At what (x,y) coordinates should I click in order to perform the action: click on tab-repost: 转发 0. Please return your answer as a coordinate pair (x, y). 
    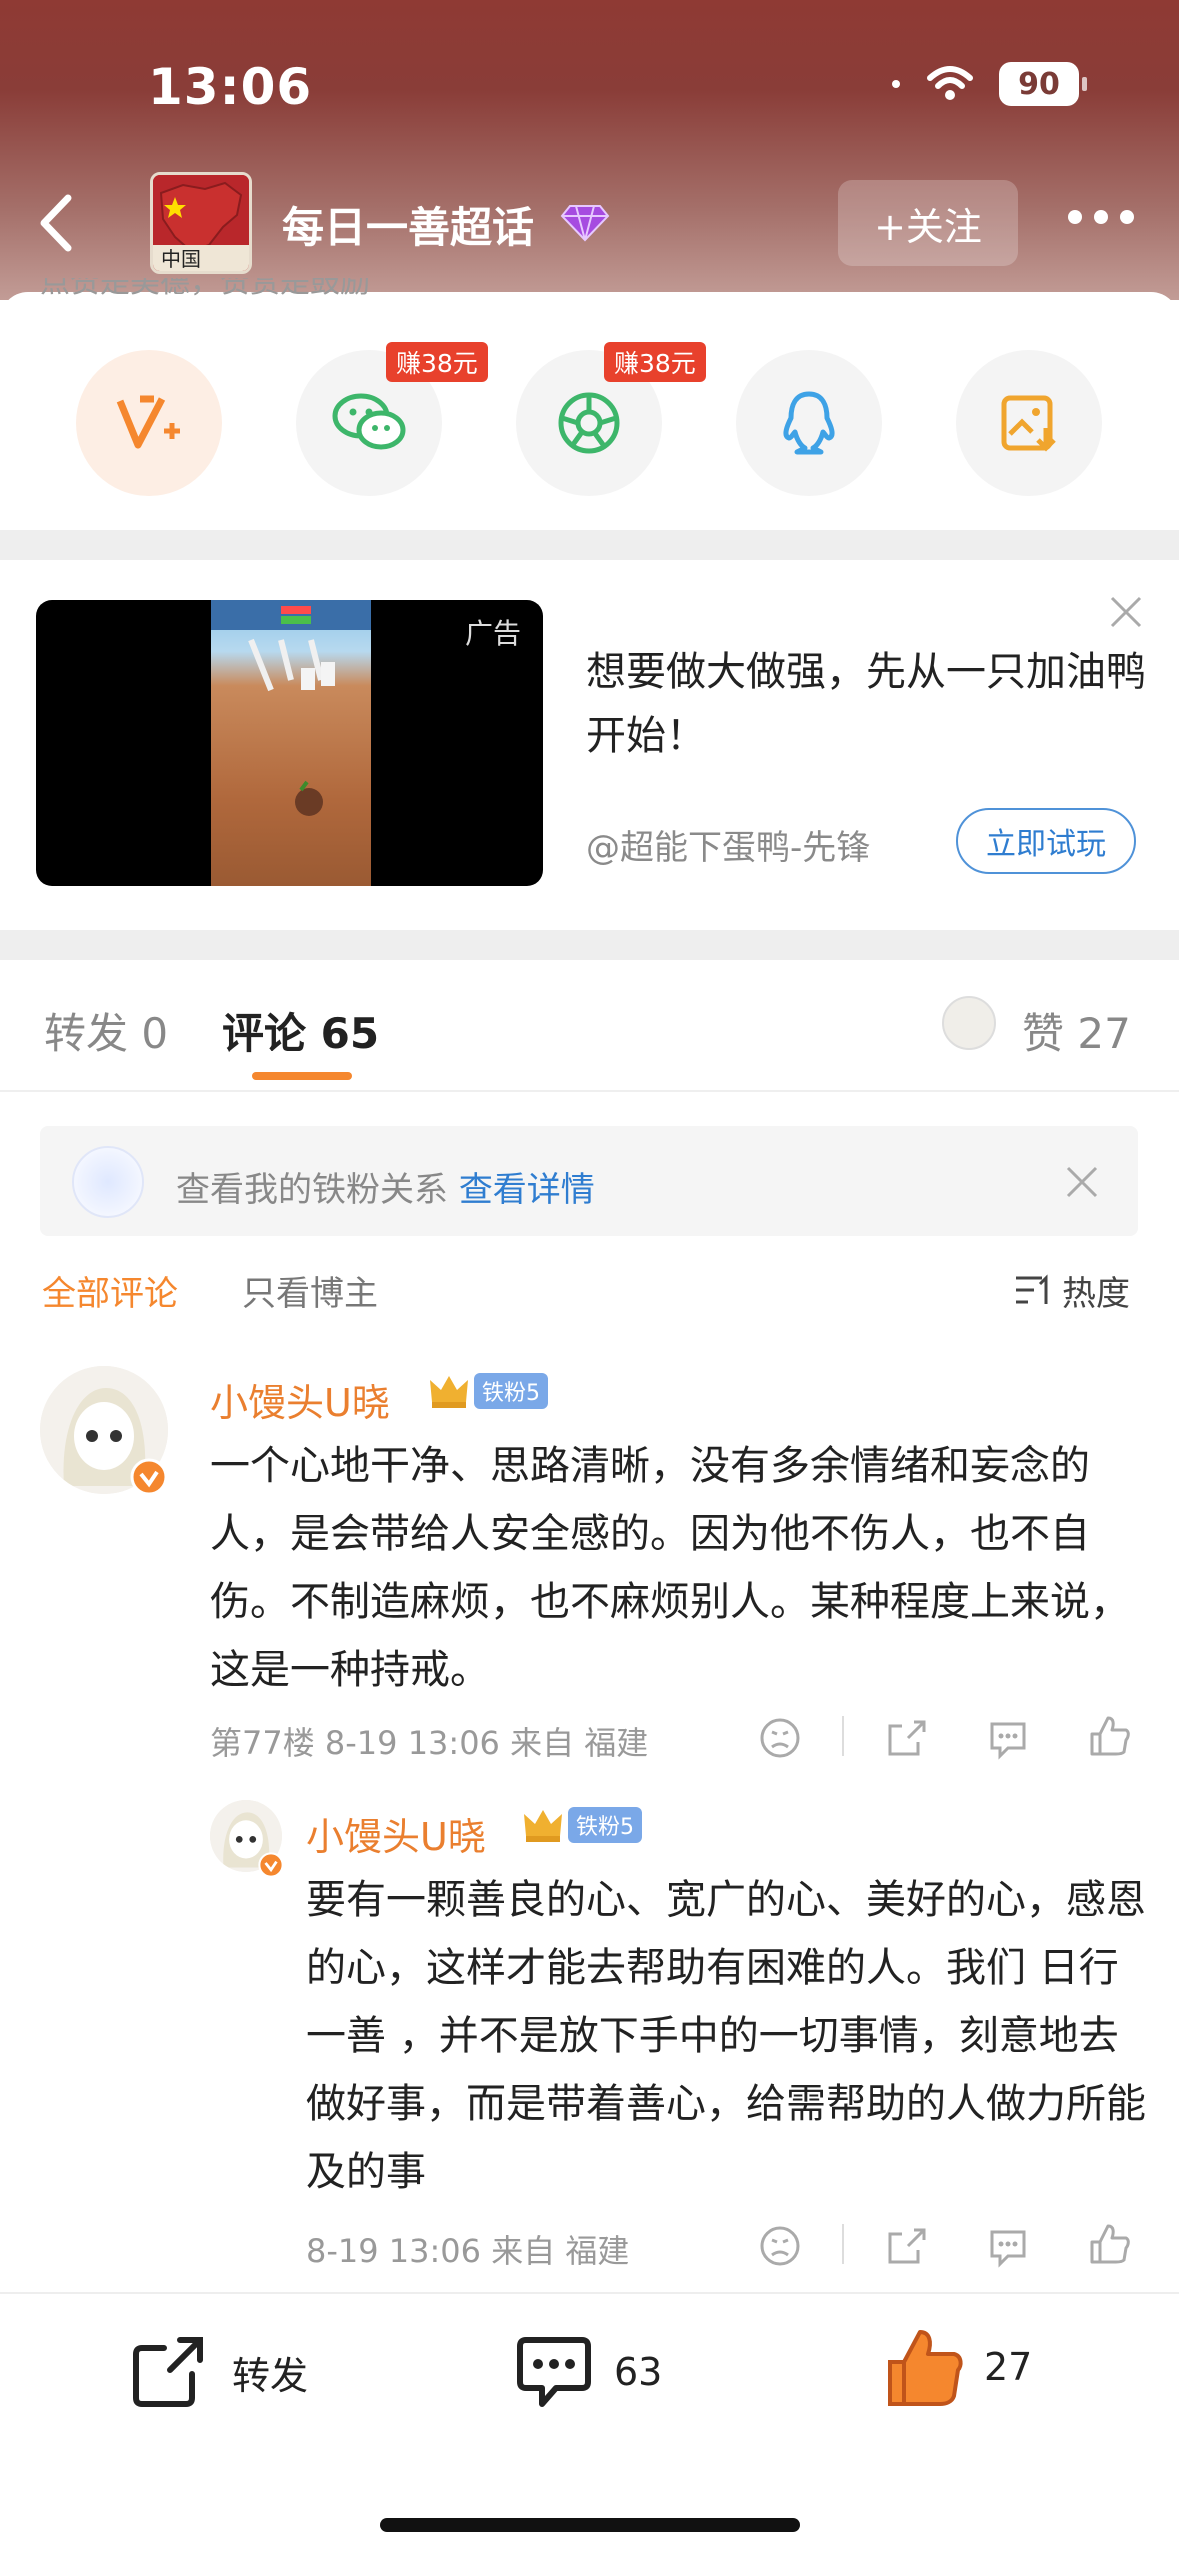
    Looking at the image, I should click on (106, 1030).